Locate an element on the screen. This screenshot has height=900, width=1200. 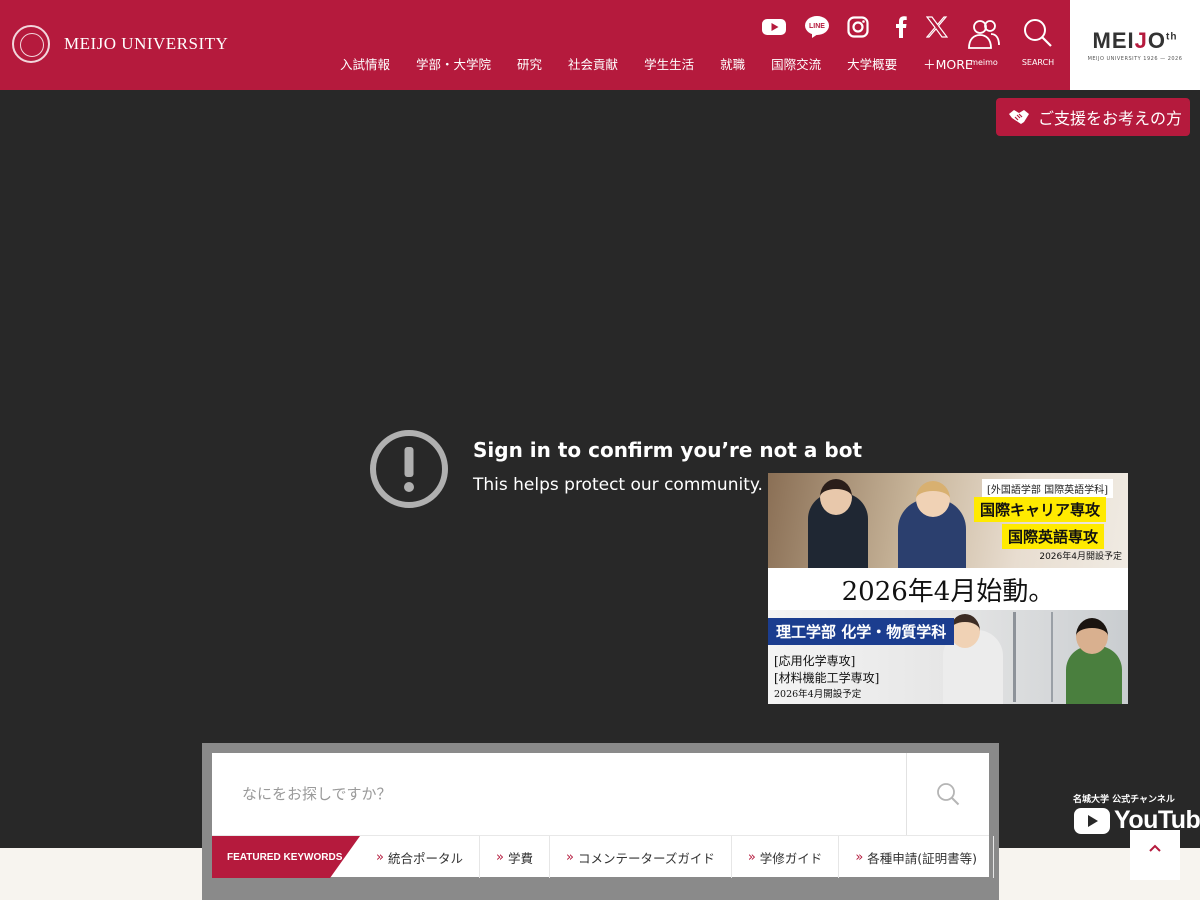
opening-note-2: 2026年4月開設予定 is located at coordinates (818, 694).